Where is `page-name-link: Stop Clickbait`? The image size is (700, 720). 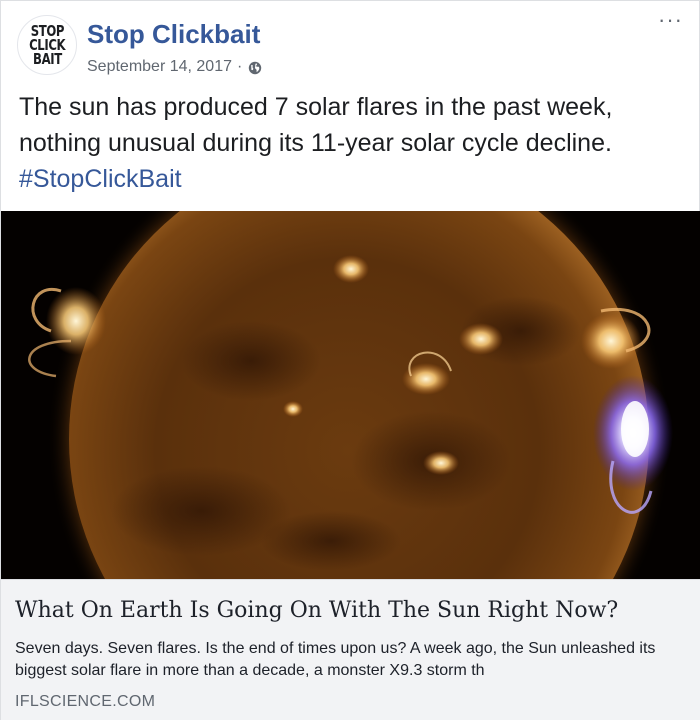 page-name-link: Stop Clickbait is located at coordinates (173, 34).